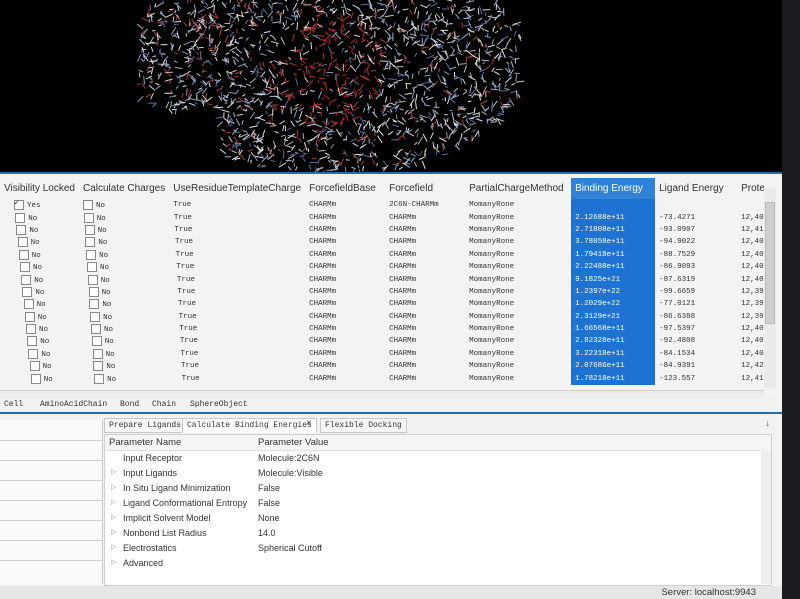 This screenshot has height=599, width=800. What do you see at coordinates (438, 488) in the screenshot?
I see `parameter-row: ▷ In Situ Ligand Minimization False` at bounding box center [438, 488].